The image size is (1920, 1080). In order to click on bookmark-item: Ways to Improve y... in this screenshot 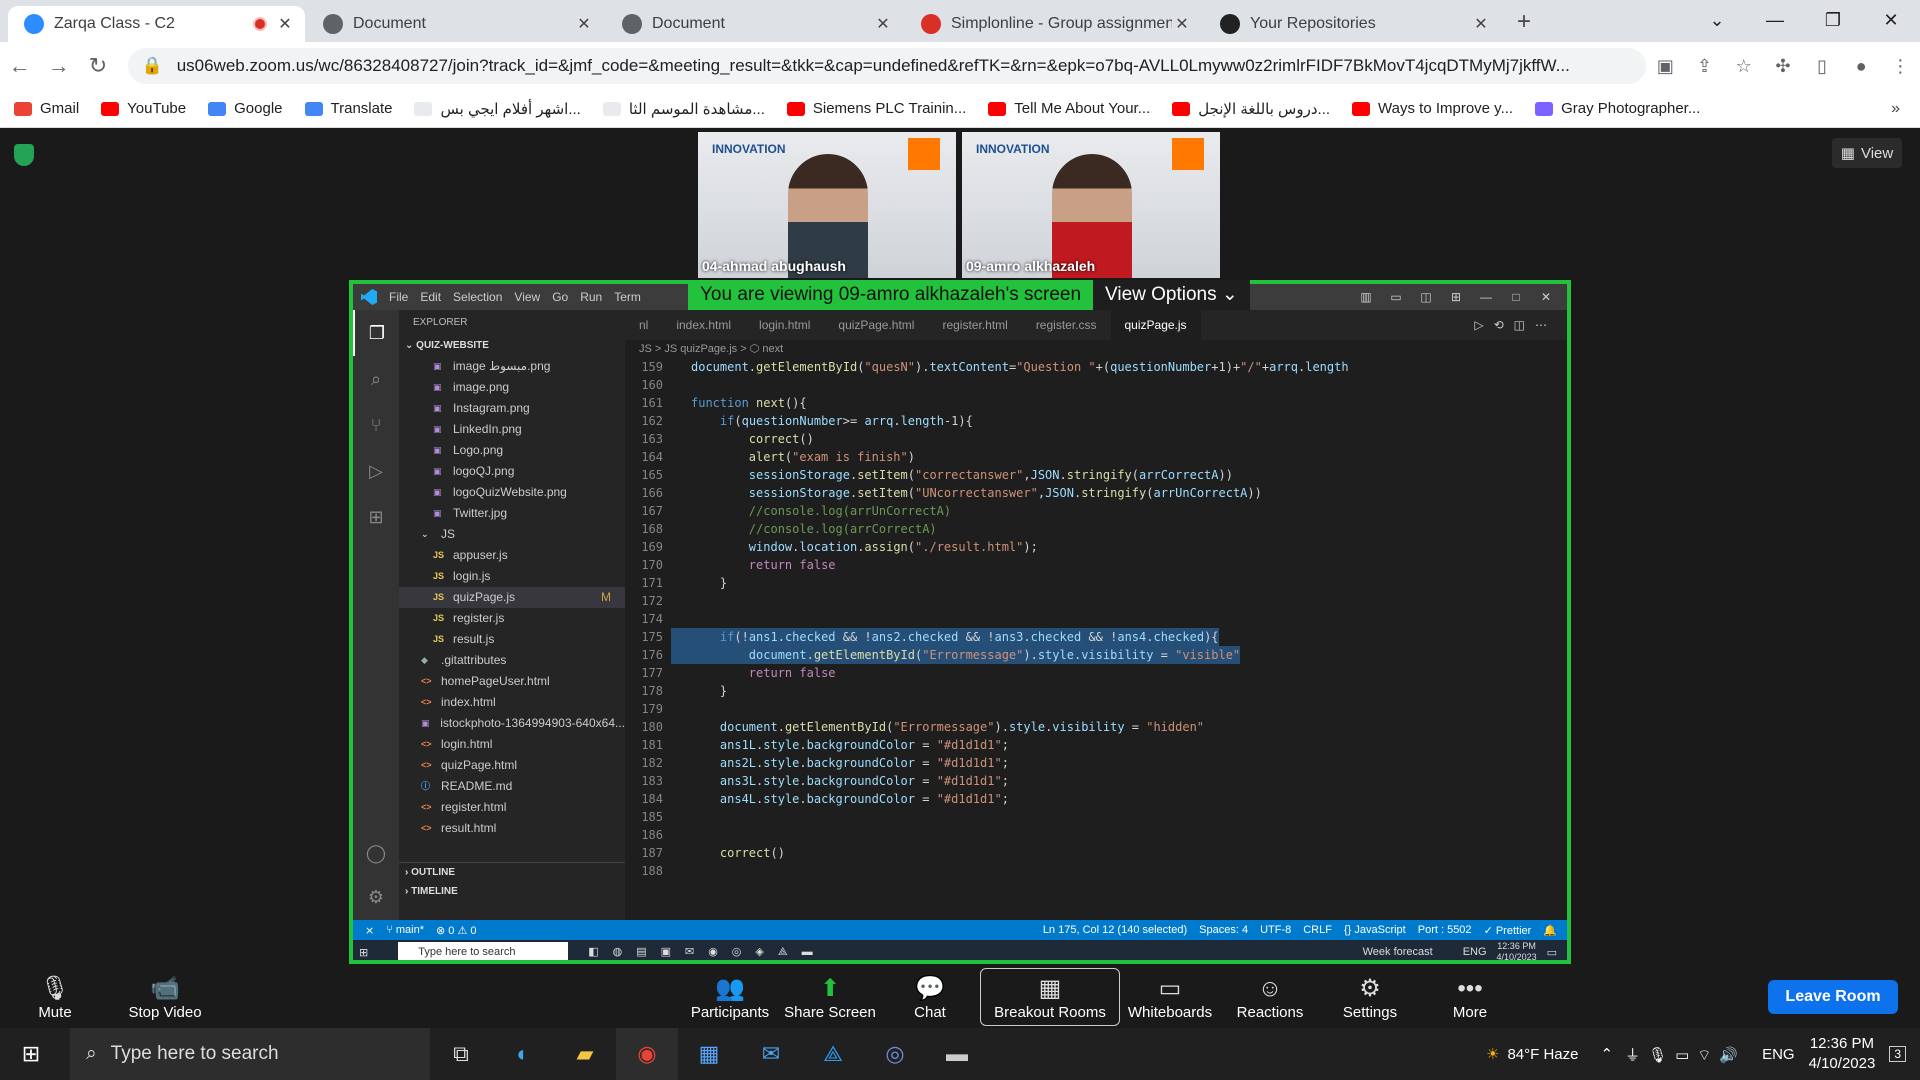, I will do `click(1432, 108)`.